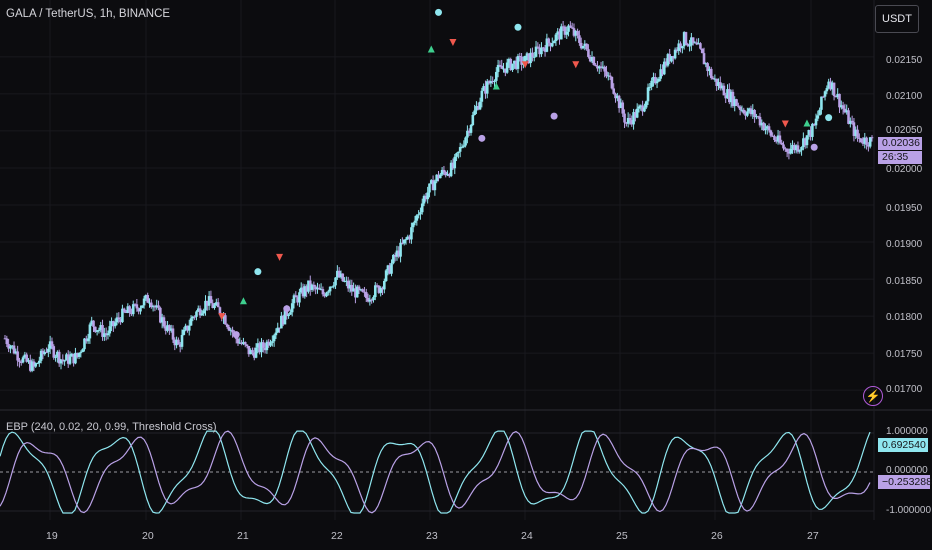 Image resolution: width=932 pixels, height=550 pixels. I want to click on lightning-icon: ⚡, so click(873, 396).